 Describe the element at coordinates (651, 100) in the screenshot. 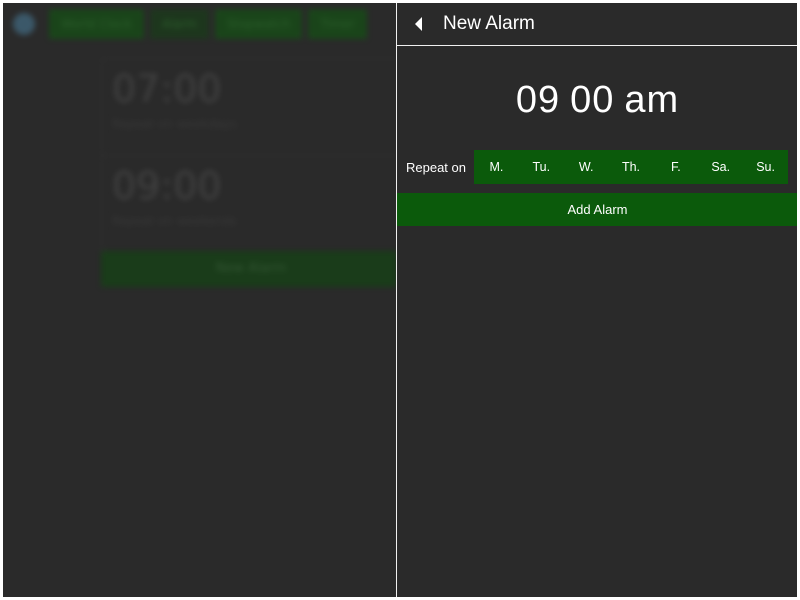

I see `am-pm-value: am` at that location.